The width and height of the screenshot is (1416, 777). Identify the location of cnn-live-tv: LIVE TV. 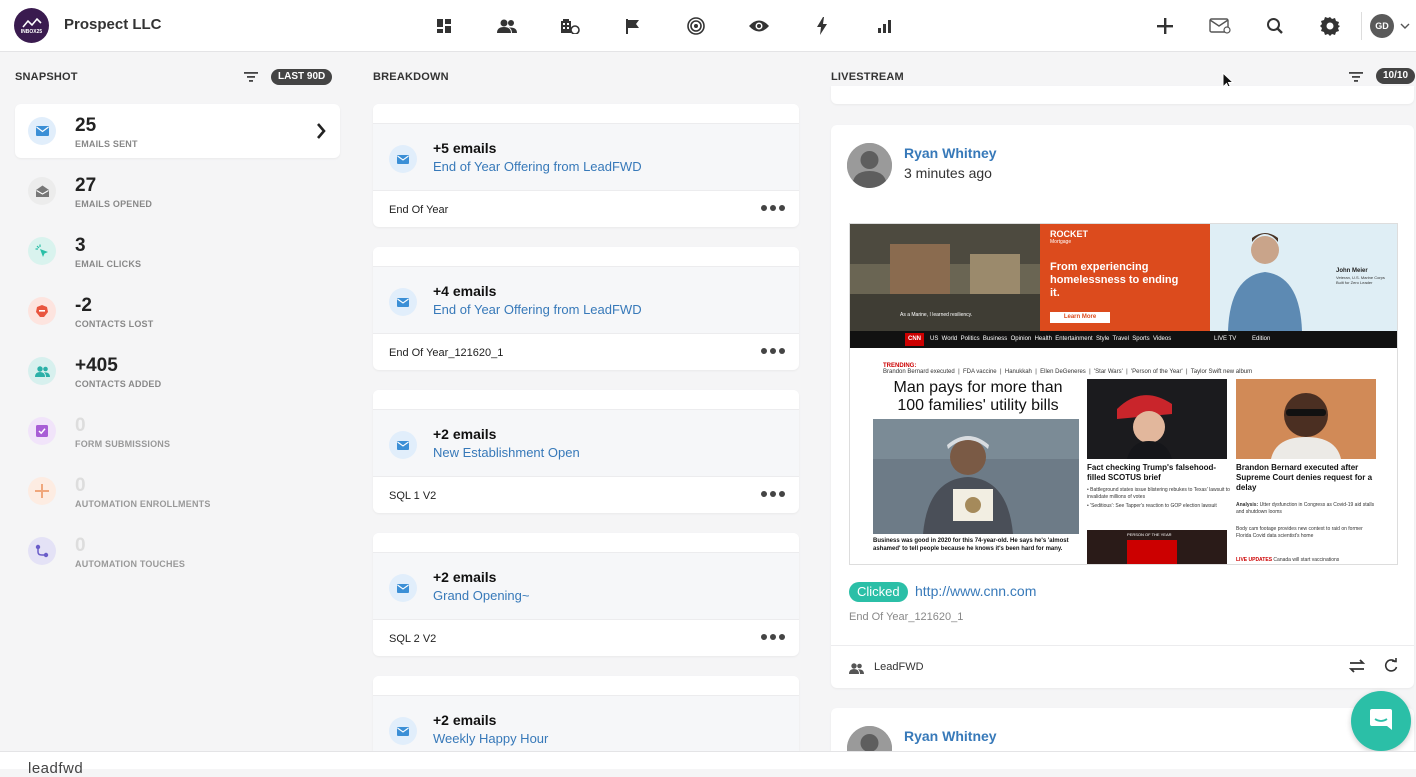
(1225, 339).